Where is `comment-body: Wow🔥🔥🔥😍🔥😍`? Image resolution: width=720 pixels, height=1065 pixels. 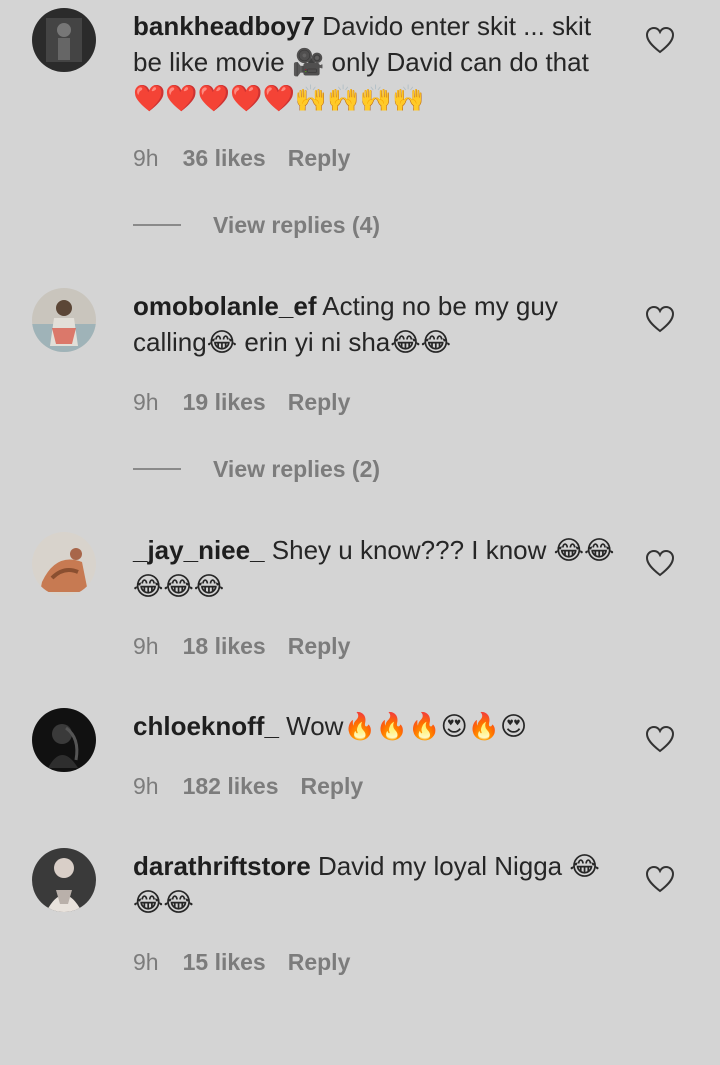
comment-body: Wow🔥🔥🔥😍🔥😍 is located at coordinates (407, 726).